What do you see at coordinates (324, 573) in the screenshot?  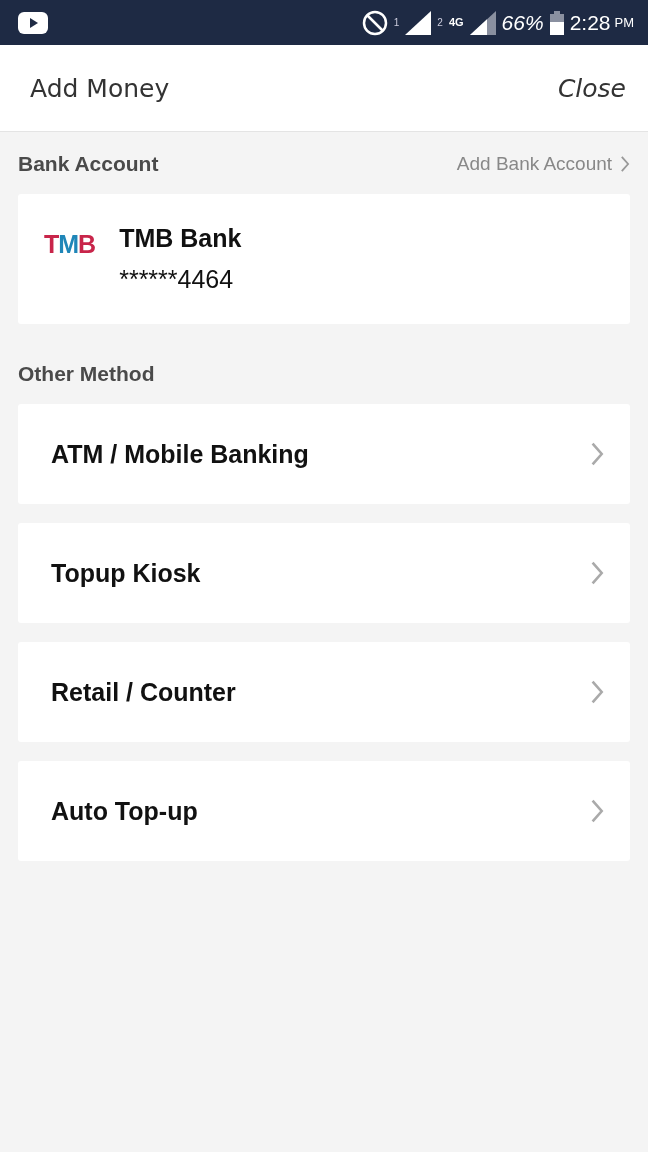 I see `method-item: Topup Kiosk` at bounding box center [324, 573].